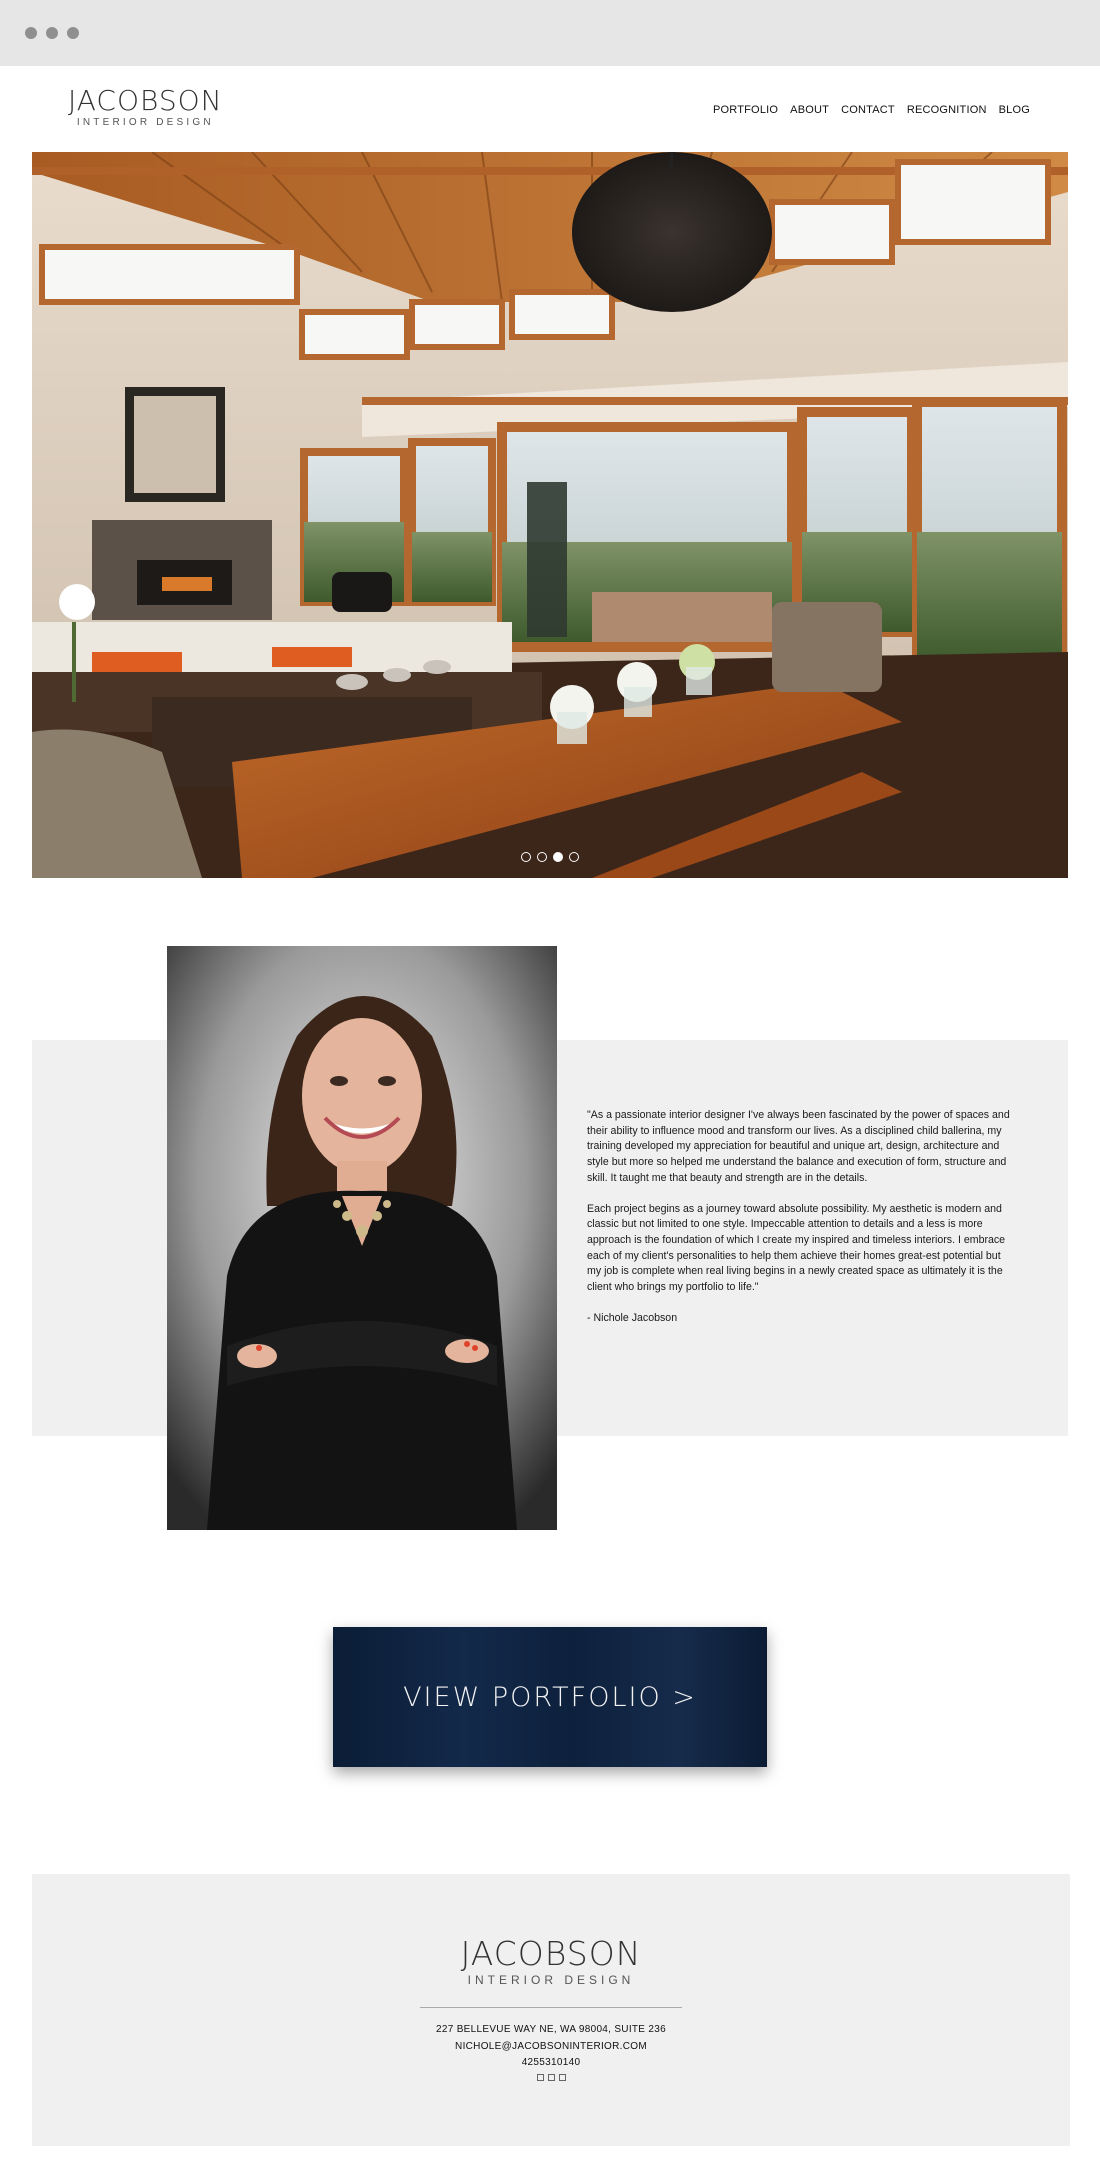 The height and width of the screenshot is (2177, 1100). What do you see at coordinates (550, 857) in the screenshot?
I see `carousel-indicators` at bounding box center [550, 857].